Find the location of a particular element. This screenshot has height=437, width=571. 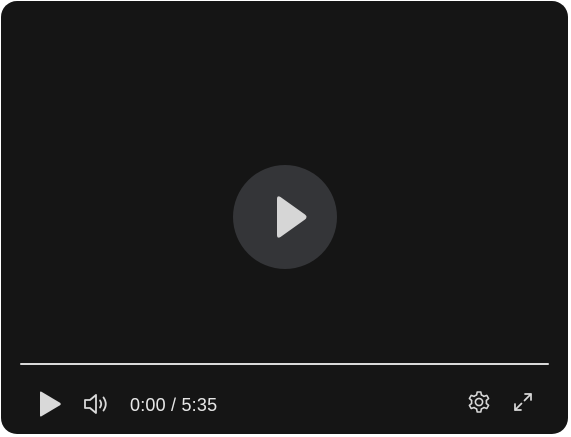

current-time: 0:00 is located at coordinates (148, 405).